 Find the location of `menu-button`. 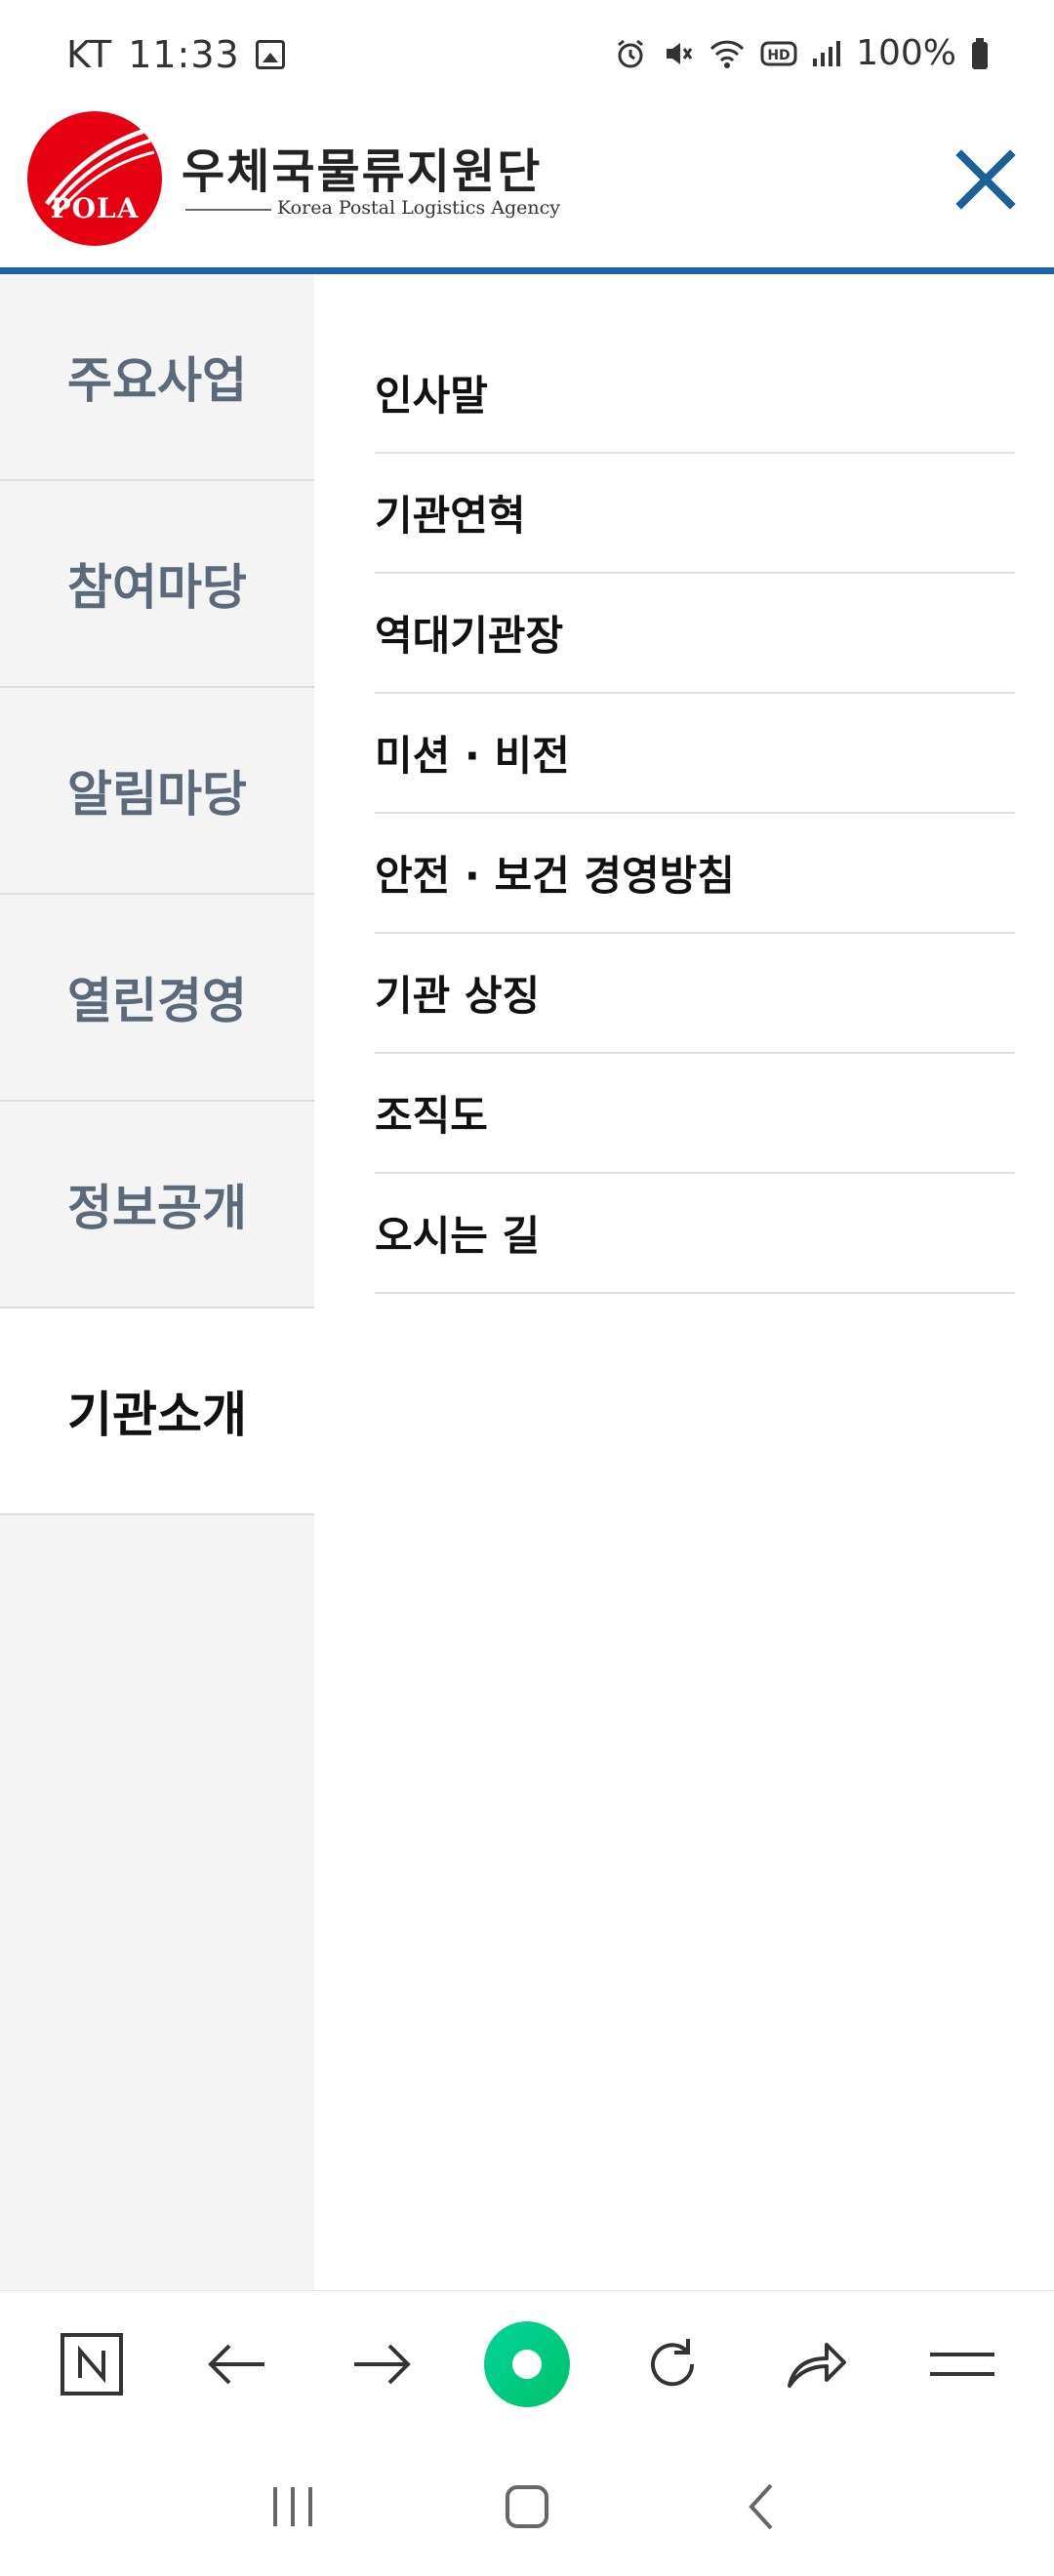

menu-button is located at coordinates (962, 2364).